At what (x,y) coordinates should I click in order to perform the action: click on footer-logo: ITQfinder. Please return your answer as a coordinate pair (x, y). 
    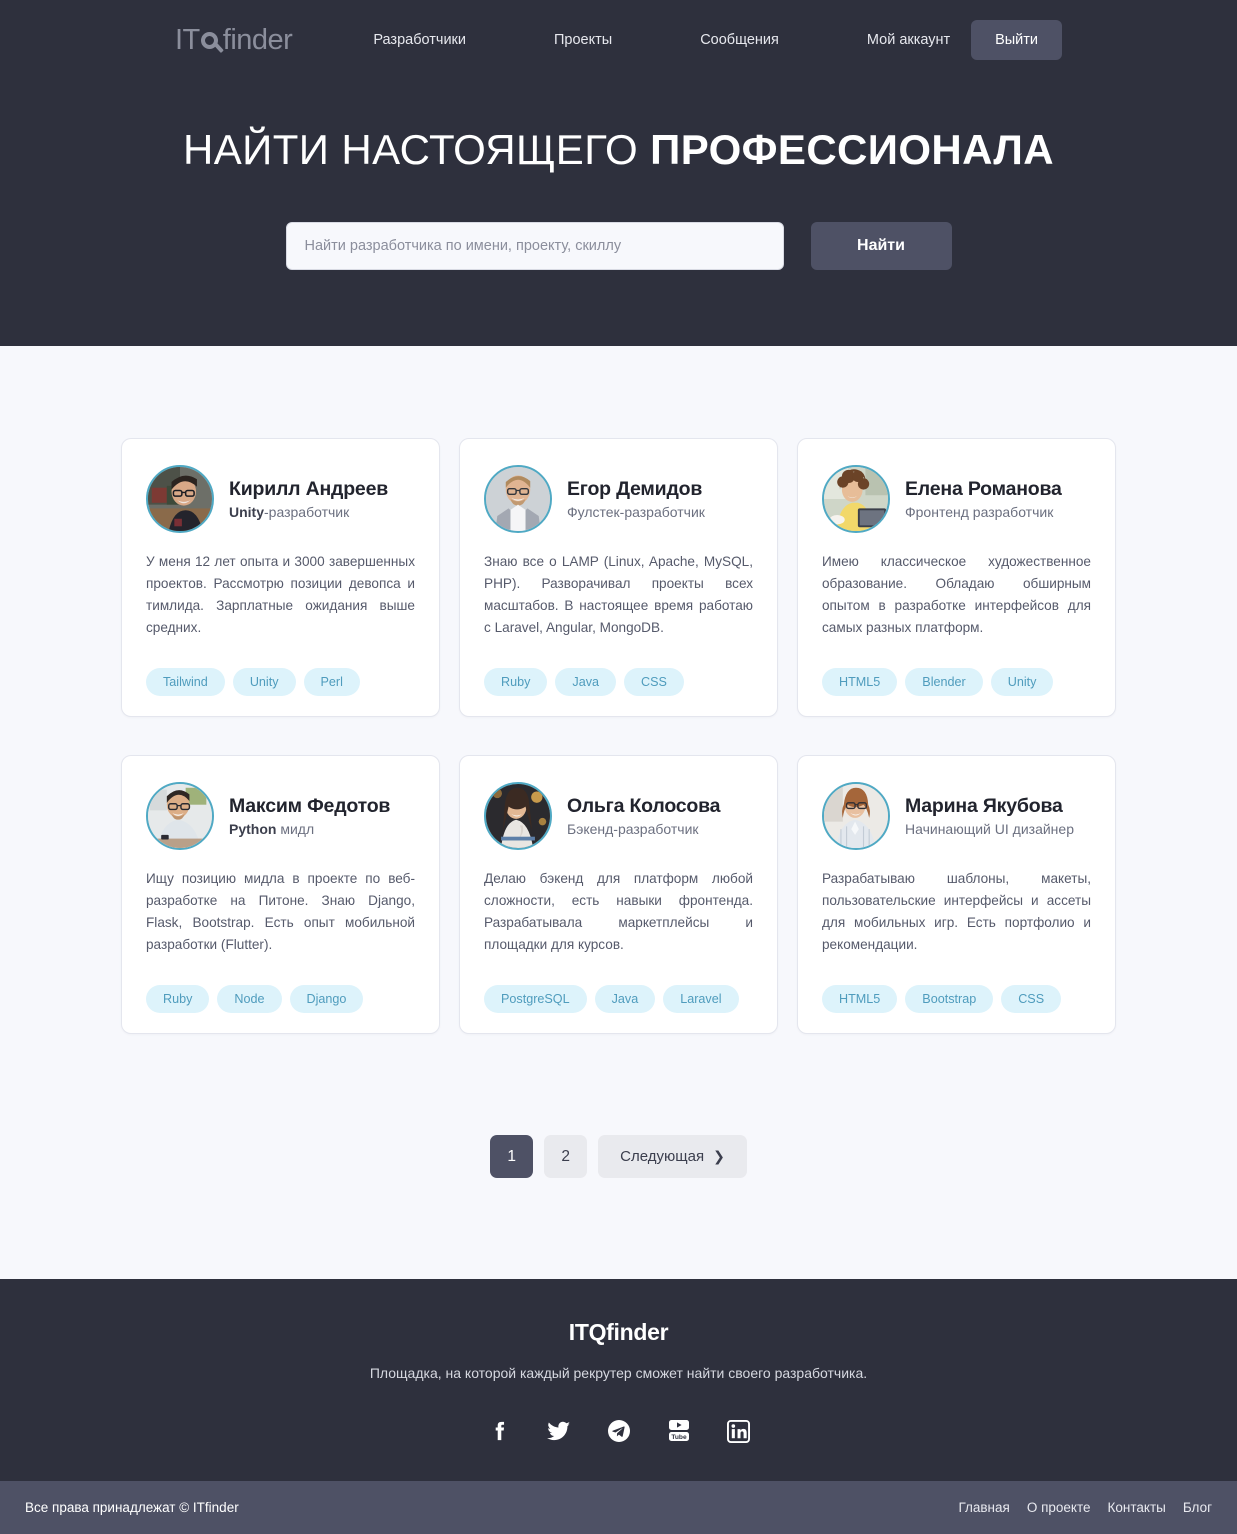
    Looking at the image, I should click on (619, 1332).